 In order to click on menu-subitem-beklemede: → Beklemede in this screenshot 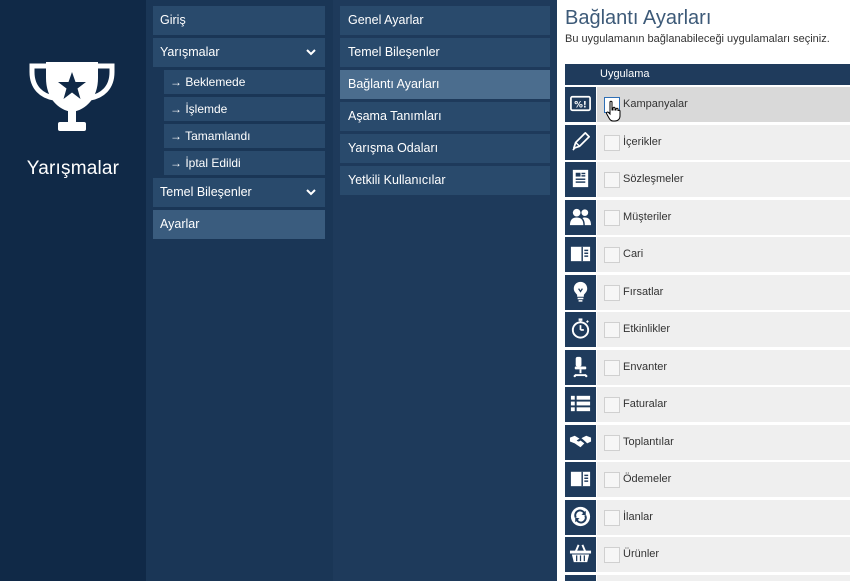, I will do `click(244, 82)`.